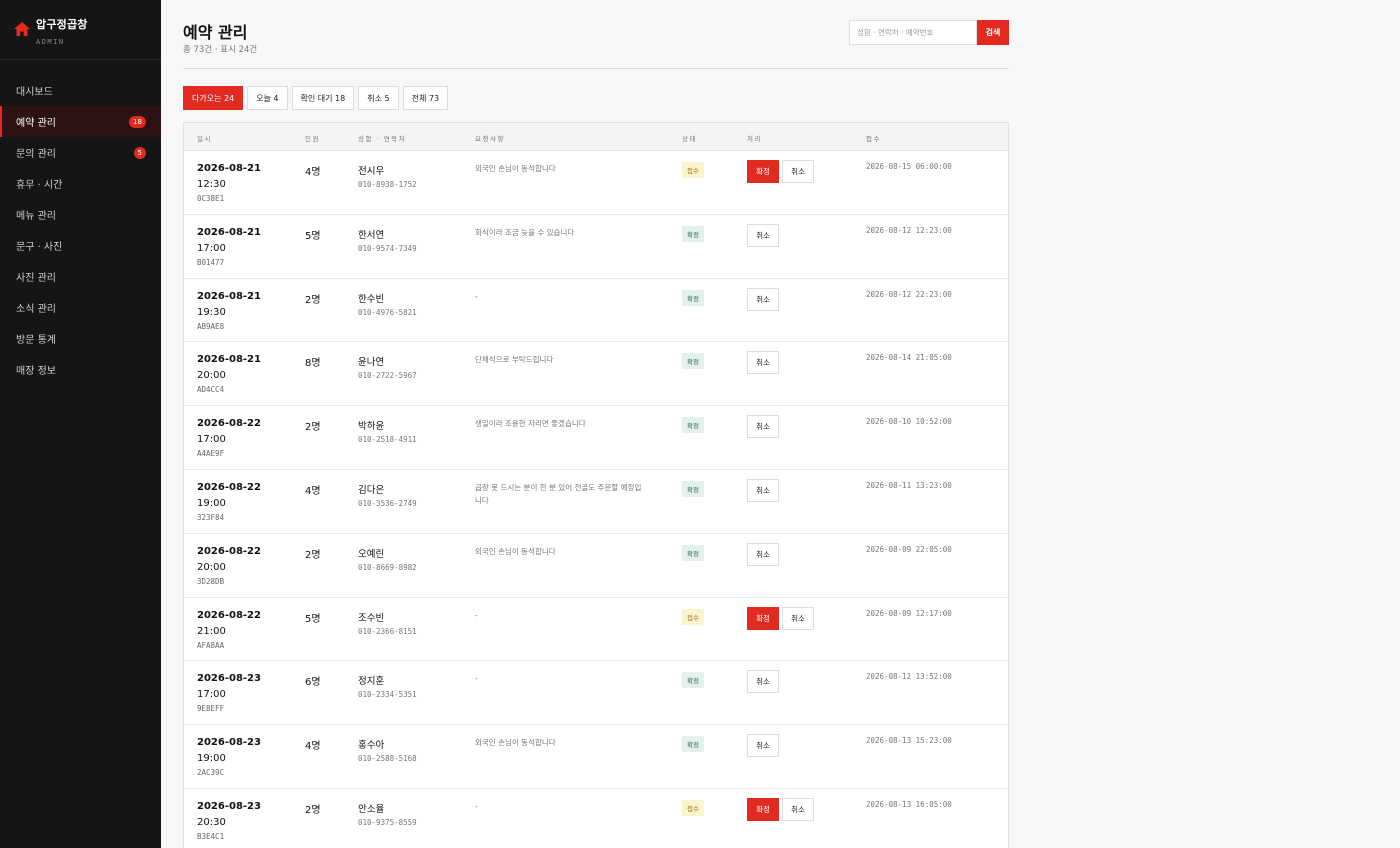  I want to click on received-at: 2026-08-09 22:05:00, so click(909, 549).